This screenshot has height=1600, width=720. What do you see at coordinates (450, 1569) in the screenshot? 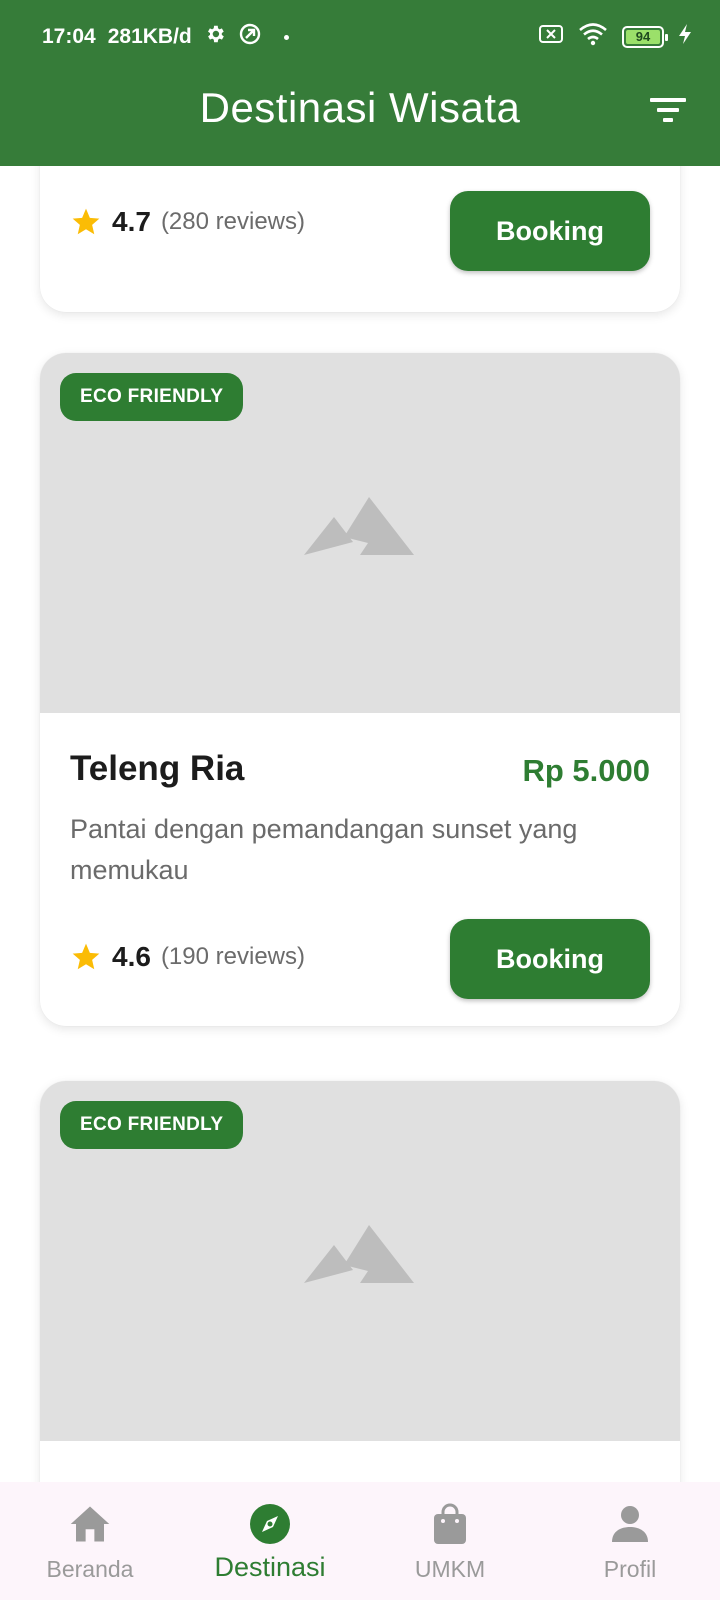
I see `nav-label: UMKM` at bounding box center [450, 1569].